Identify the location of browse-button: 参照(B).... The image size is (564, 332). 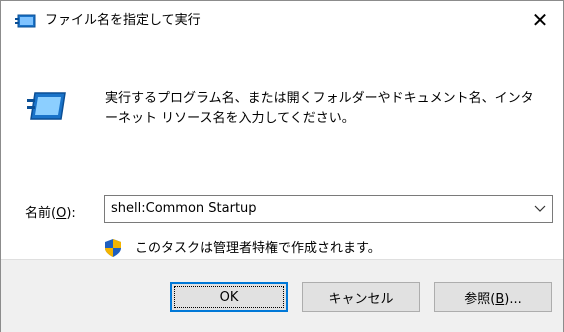
(493, 297).